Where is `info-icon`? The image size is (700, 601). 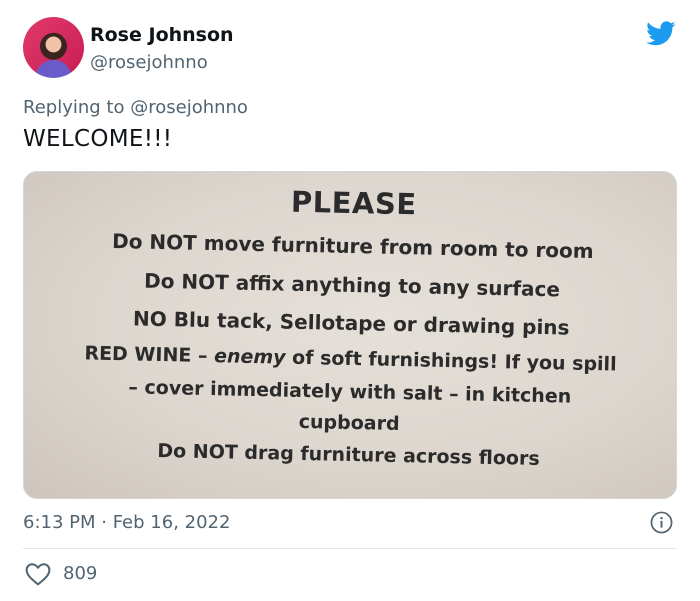
info-icon is located at coordinates (661, 522).